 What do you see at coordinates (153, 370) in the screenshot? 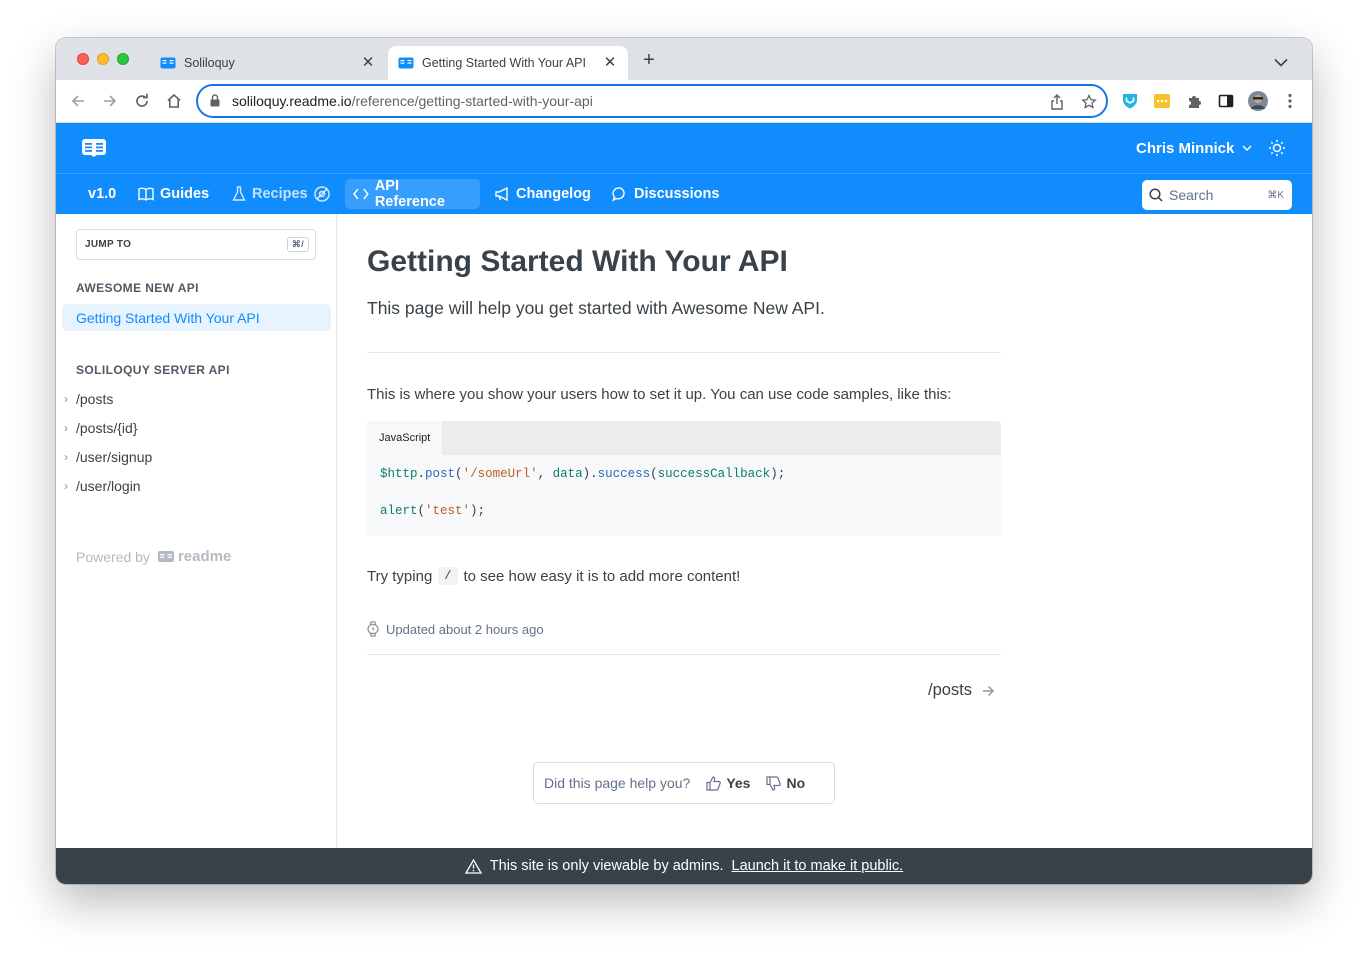
I see `sidebar-section-soliloquy-server-api: SOLILOQUY SERVER API` at bounding box center [153, 370].